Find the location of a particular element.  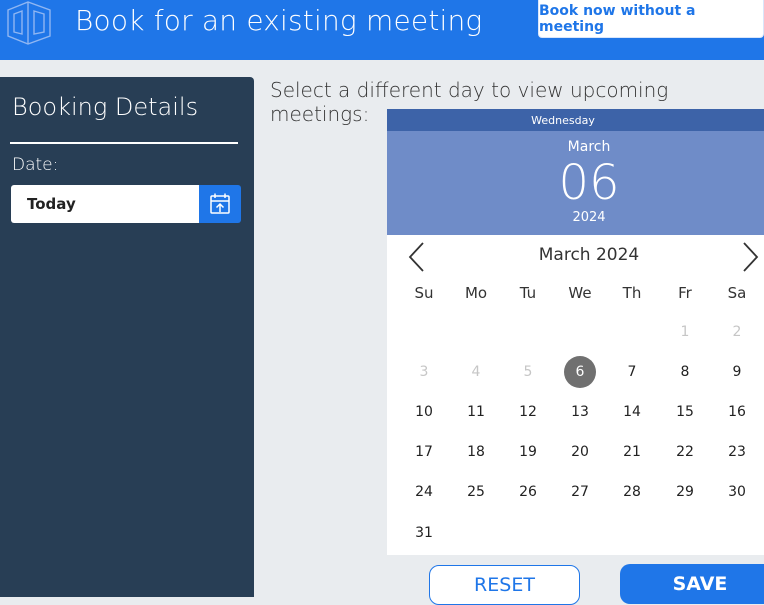

day-number: 1 is located at coordinates (685, 332).